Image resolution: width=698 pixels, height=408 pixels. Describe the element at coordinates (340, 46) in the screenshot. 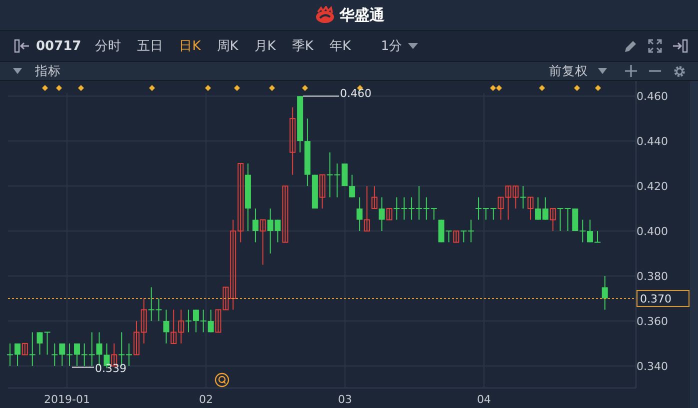

I see `period-tab: 年K` at that location.